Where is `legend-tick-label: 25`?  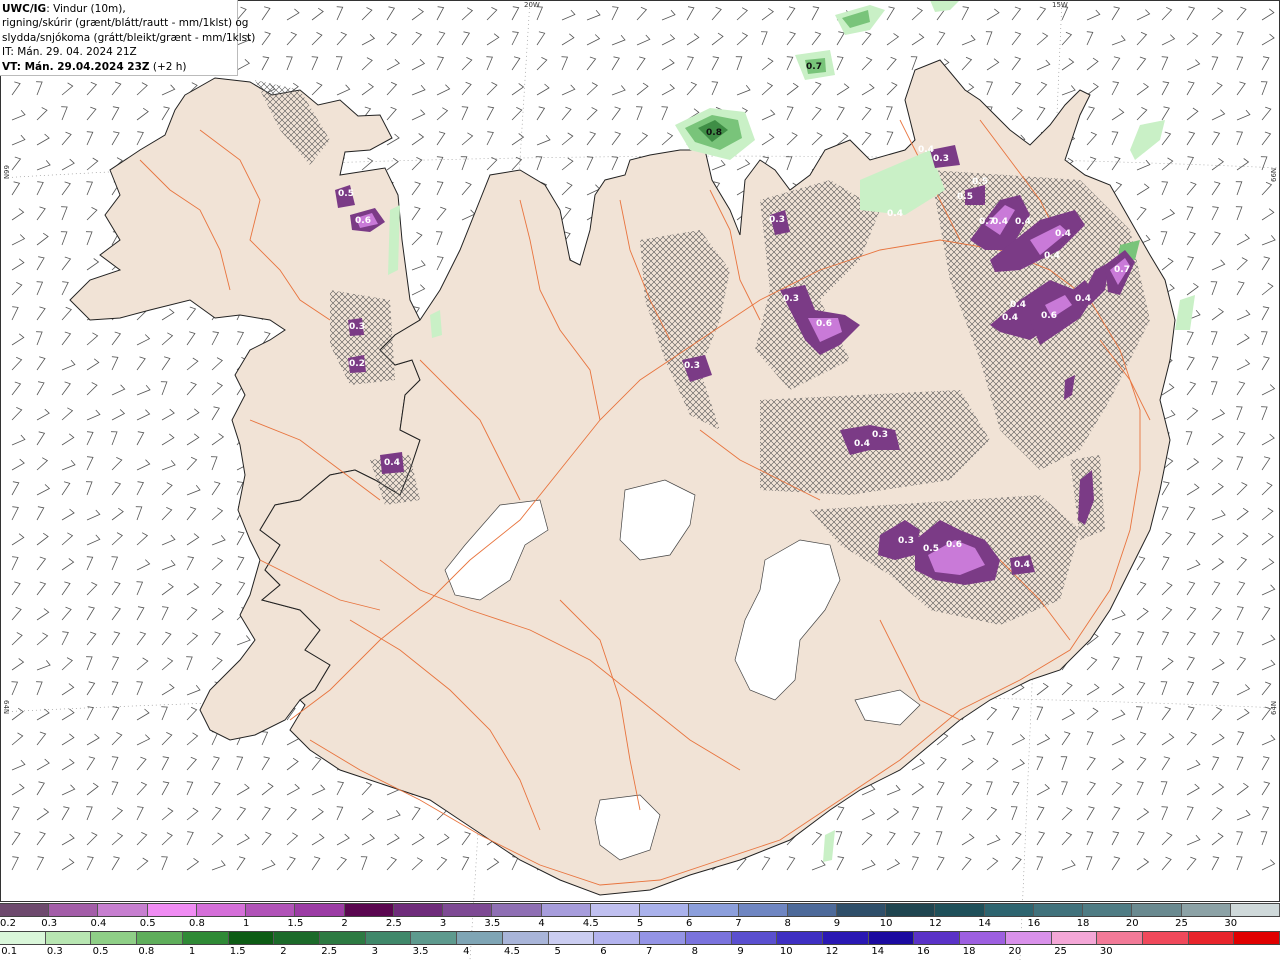 legend-tick-label: 25 is located at coordinates (1181, 923).